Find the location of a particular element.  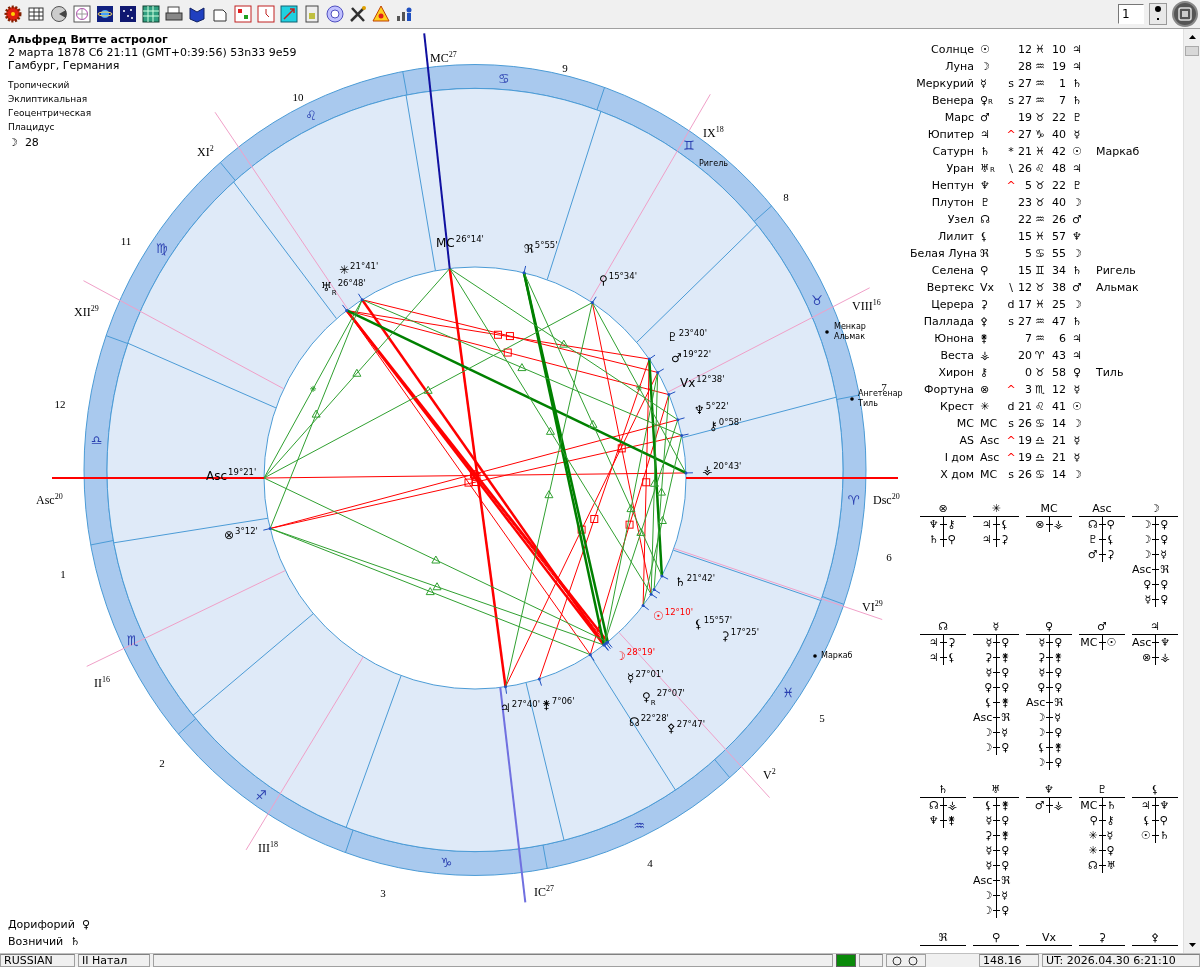

dial-icon is located at coordinates (59, 14).